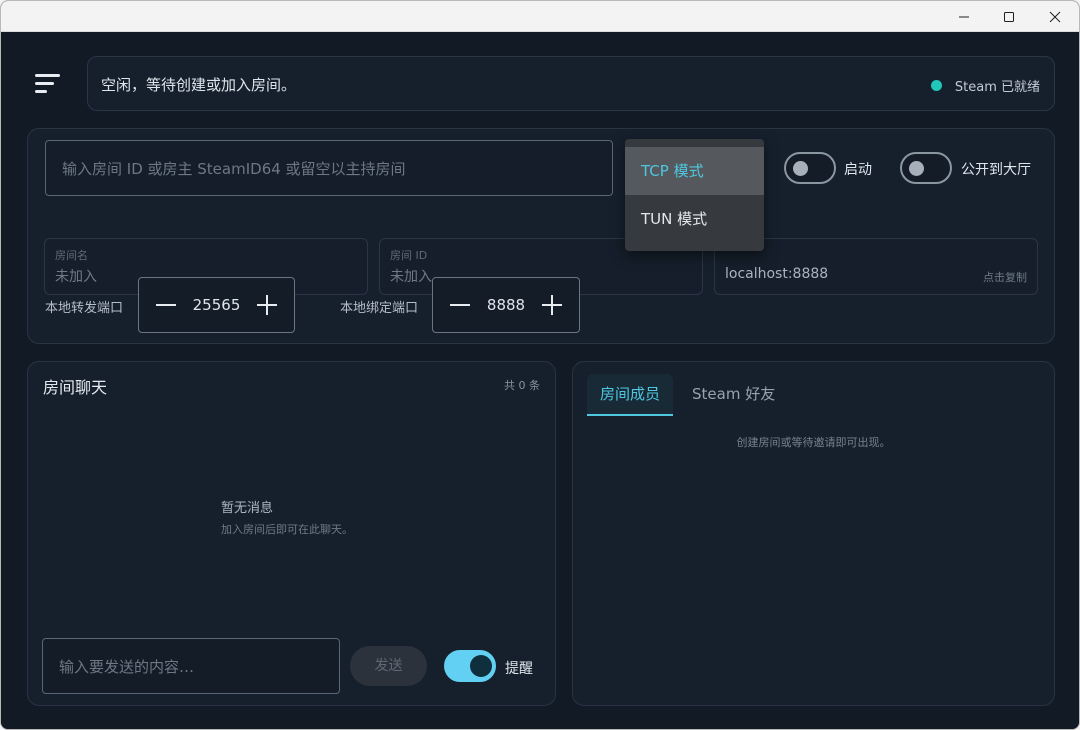  I want to click on tab-room-members: 房间成员, so click(630, 395).